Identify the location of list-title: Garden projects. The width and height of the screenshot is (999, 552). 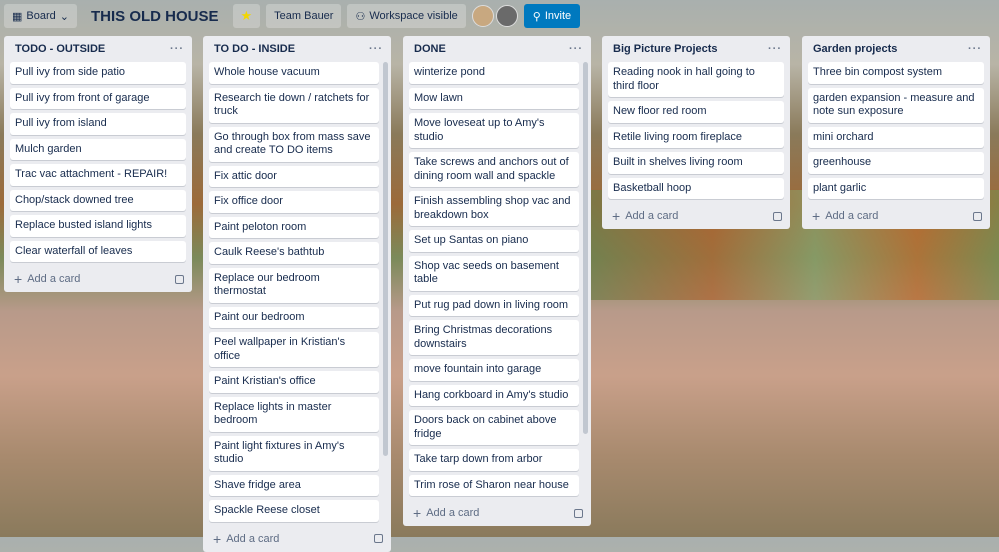
(855, 49).